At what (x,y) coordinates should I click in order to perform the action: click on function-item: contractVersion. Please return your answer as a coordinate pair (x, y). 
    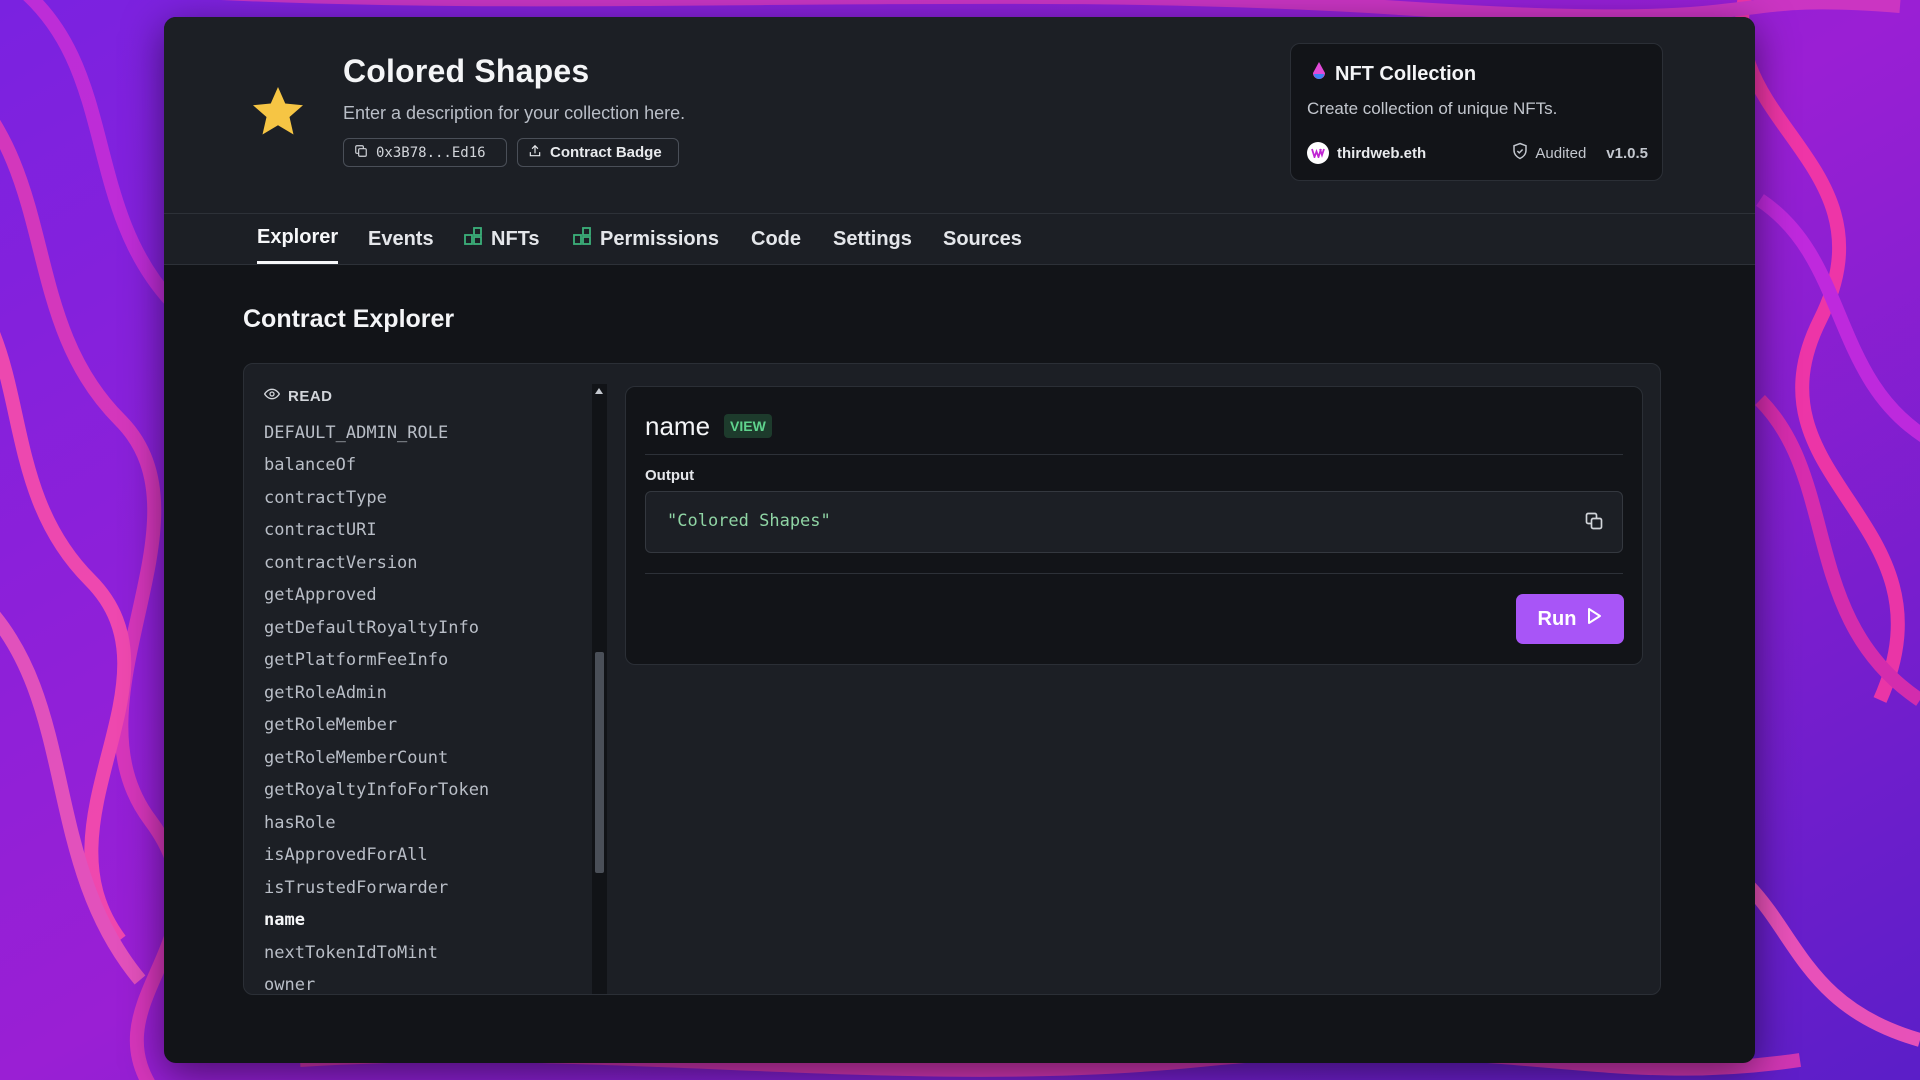
    Looking at the image, I should click on (341, 563).